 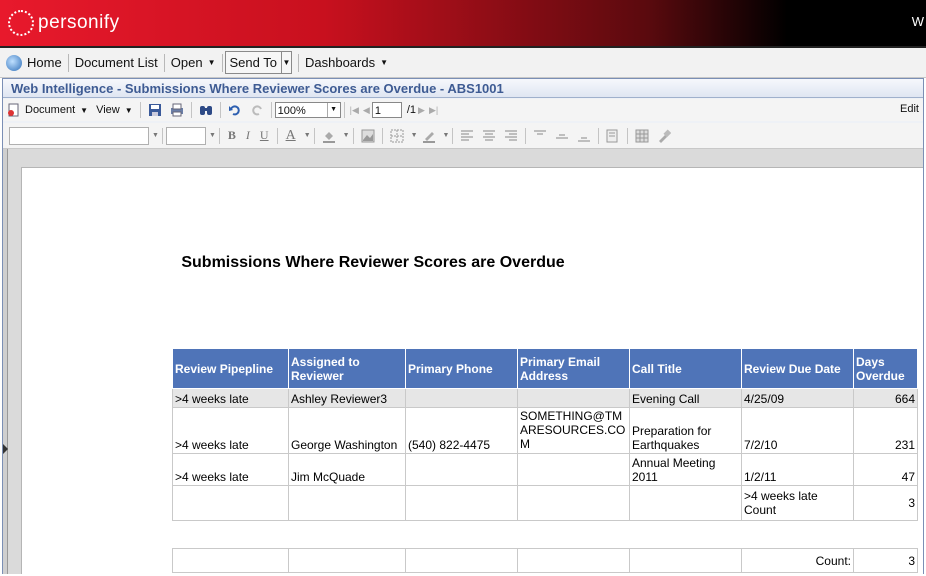 I want to click on table-cell: Ashley Reviewer3, so click(x=347, y=398).